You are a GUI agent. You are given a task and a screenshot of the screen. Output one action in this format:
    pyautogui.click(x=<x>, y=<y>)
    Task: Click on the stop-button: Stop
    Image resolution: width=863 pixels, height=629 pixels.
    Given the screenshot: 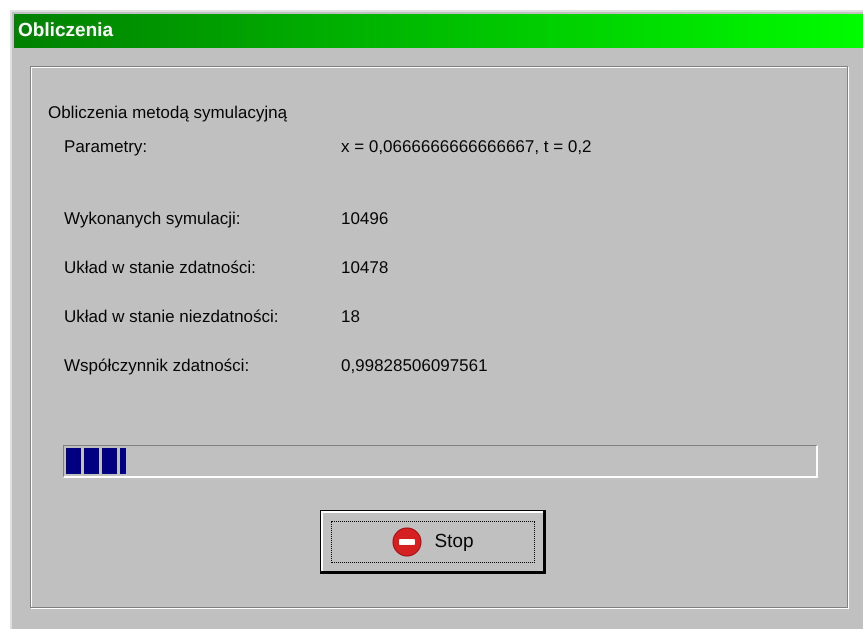 What is the action you would take?
    pyautogui.click(x=433, y=542)
    